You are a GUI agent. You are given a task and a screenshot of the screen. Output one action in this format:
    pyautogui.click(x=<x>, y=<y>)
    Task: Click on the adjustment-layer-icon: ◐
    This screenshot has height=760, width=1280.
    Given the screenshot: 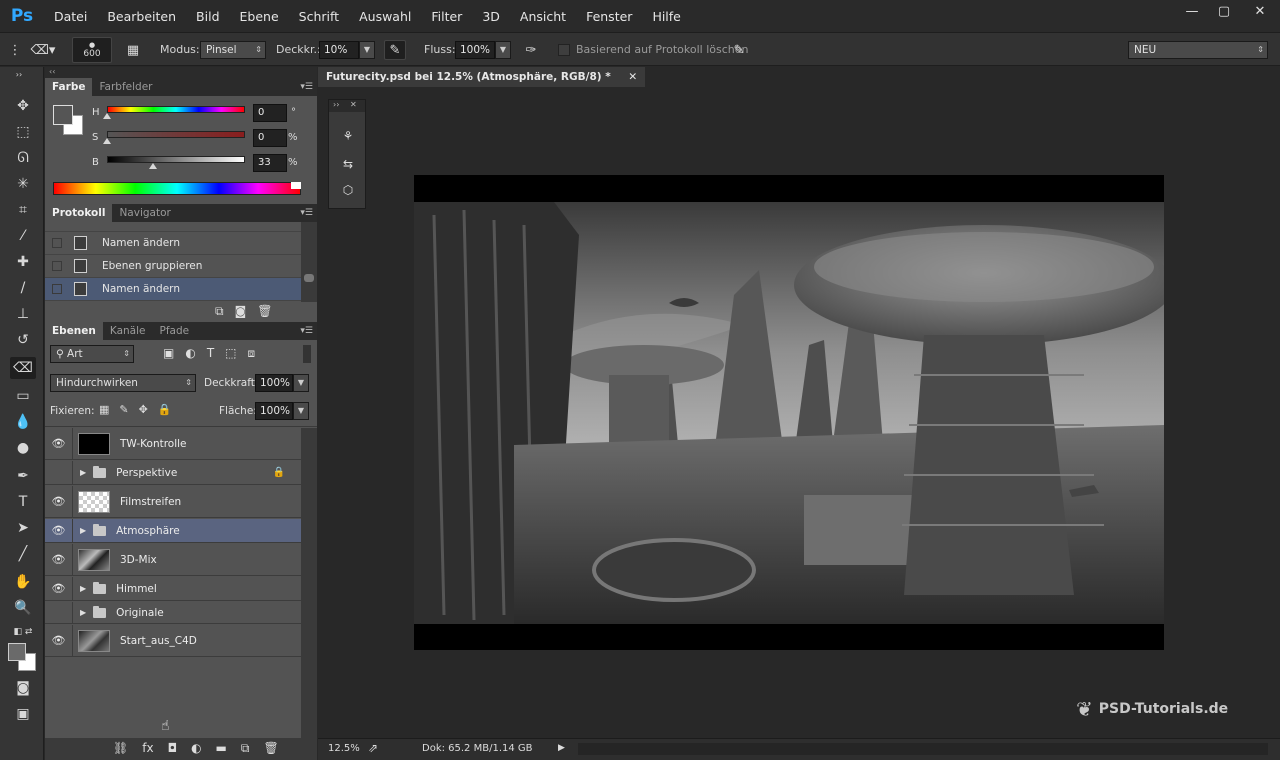 What is the action you would take?
    pyautogui.click(x=196, y=748)
    